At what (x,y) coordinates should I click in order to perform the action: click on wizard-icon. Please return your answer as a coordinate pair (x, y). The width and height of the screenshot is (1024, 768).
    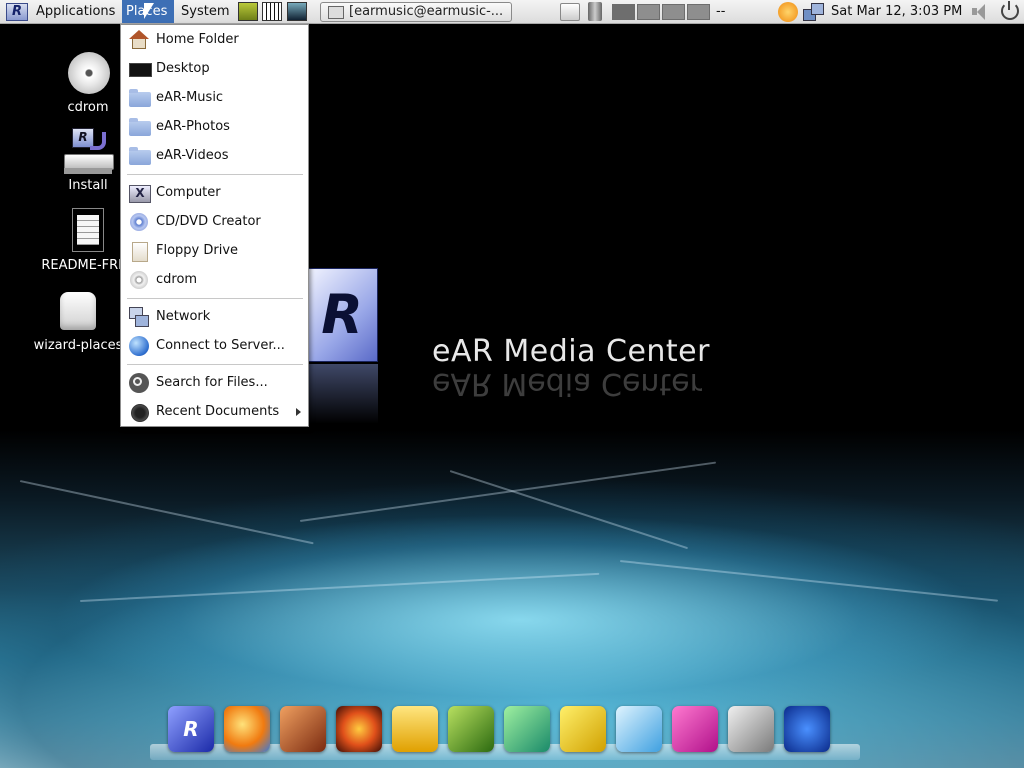
    Looking at the image, I should click on (78, 312).